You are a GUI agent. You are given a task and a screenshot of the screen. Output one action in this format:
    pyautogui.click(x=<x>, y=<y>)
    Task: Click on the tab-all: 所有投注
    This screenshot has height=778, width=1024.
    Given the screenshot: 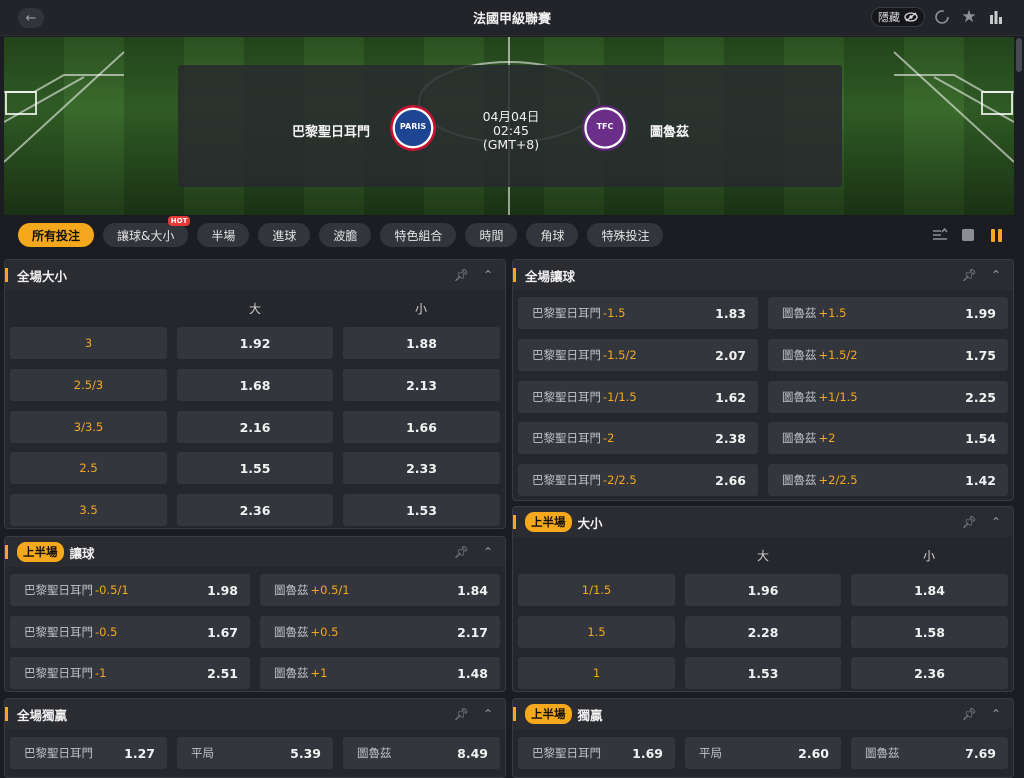 What is the action you would take?
    pyautogui.click(x=56, y=235)
    